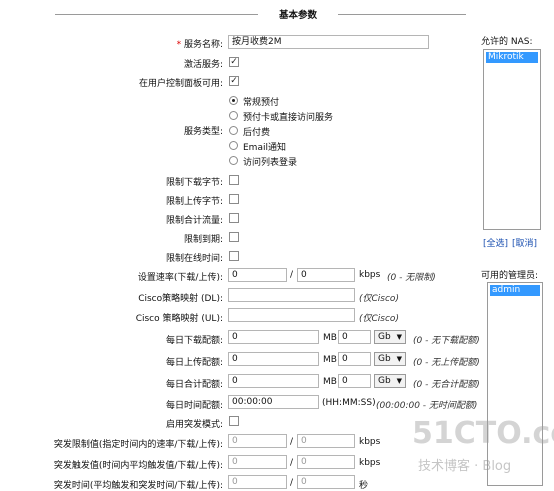 The height and width of the screenshot is (491, 554). Describe the element at coordinates (194, 183) in the screenshot. I see `limit-download-label: 限制下载字节:` at that location.